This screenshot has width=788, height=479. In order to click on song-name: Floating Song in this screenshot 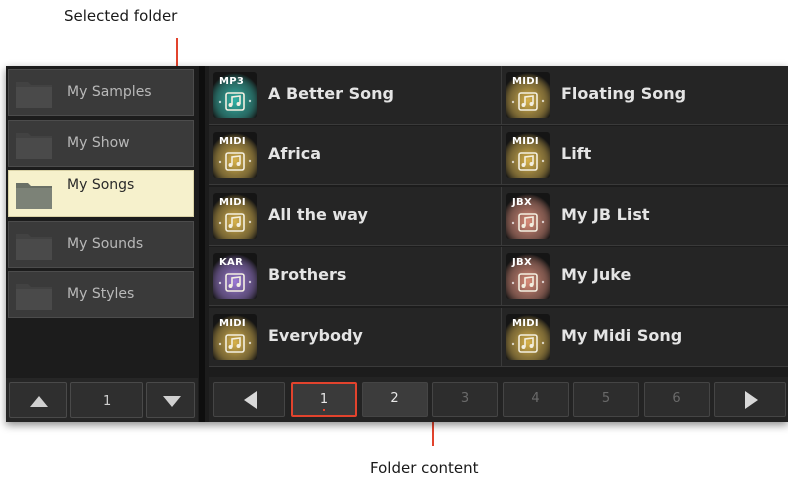, I will do `click(624, 93)`.